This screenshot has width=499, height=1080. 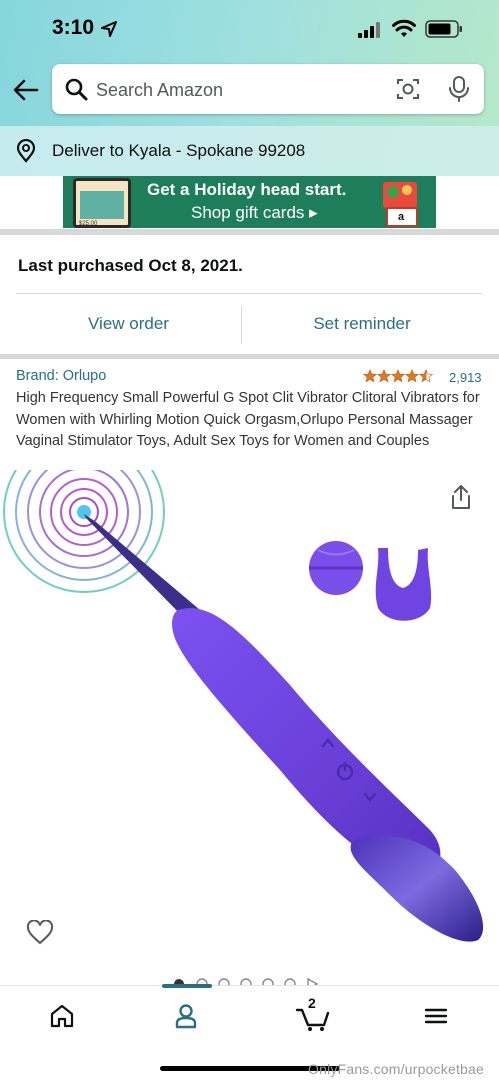 What do you see at coordinates (236, 90) in the screenshot?
I see `search-input` at bounding box center [236, 90].